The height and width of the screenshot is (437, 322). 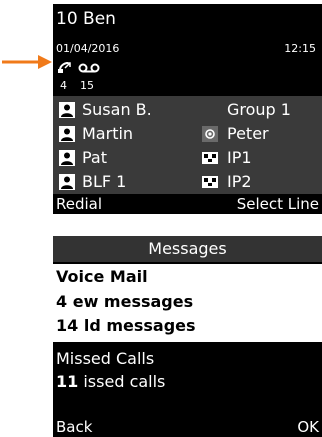 I want to click on line-key-label: Martin, so click(x=108, y=133).